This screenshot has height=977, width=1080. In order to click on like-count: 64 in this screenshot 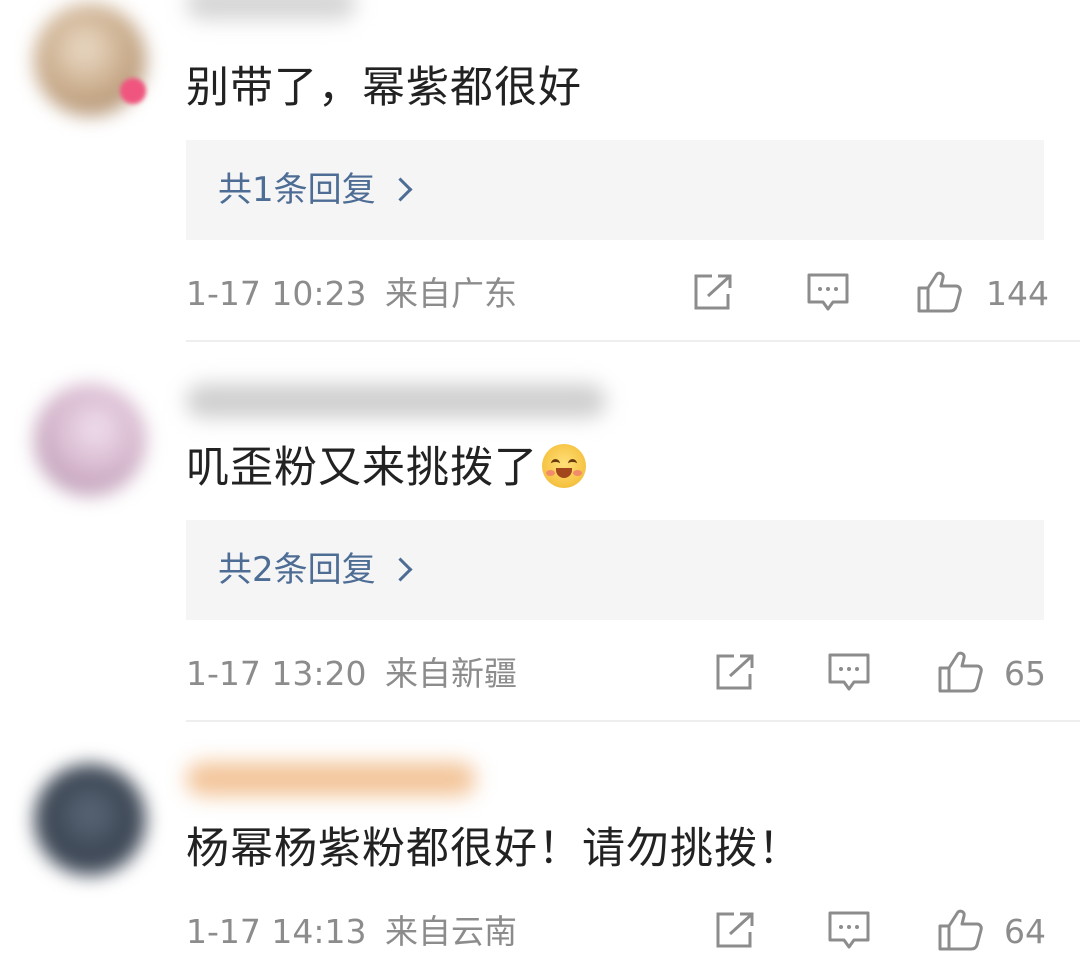, I will do `click(1025, 931)`.